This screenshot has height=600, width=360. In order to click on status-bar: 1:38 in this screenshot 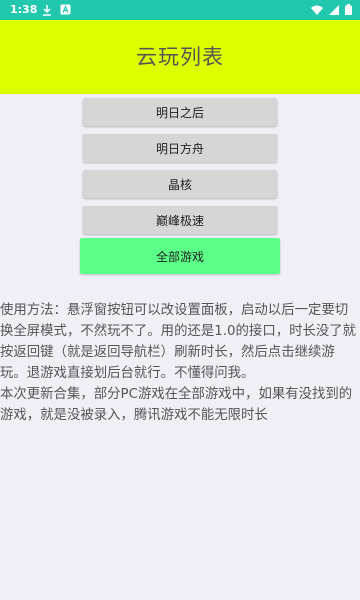, I will do `click(180, 10)`.